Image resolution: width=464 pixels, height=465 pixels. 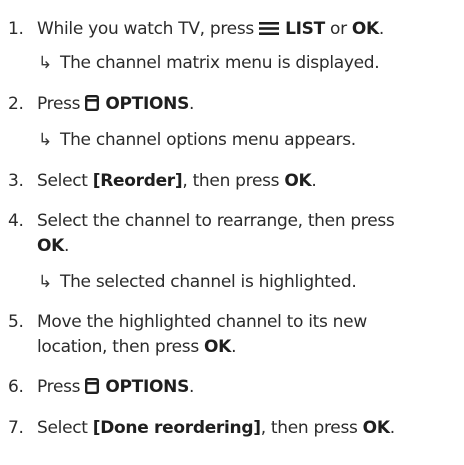 What do you see at coordinates (16, 104) in the screenshot?
I see `step-number: 2.` at bounding box center [16, 104].